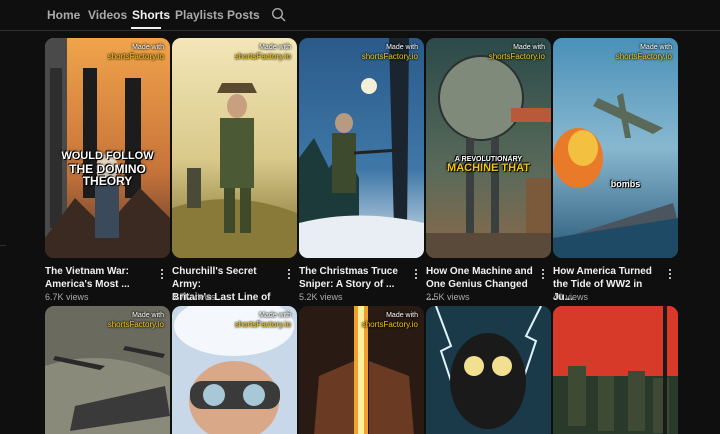 Image resolution: width=720 pixels, height=434 pixels. What do you see at coordinates (243, 15) in the screenshot?
I see `tab-posts: Posts` at bounding box center [243, 15].